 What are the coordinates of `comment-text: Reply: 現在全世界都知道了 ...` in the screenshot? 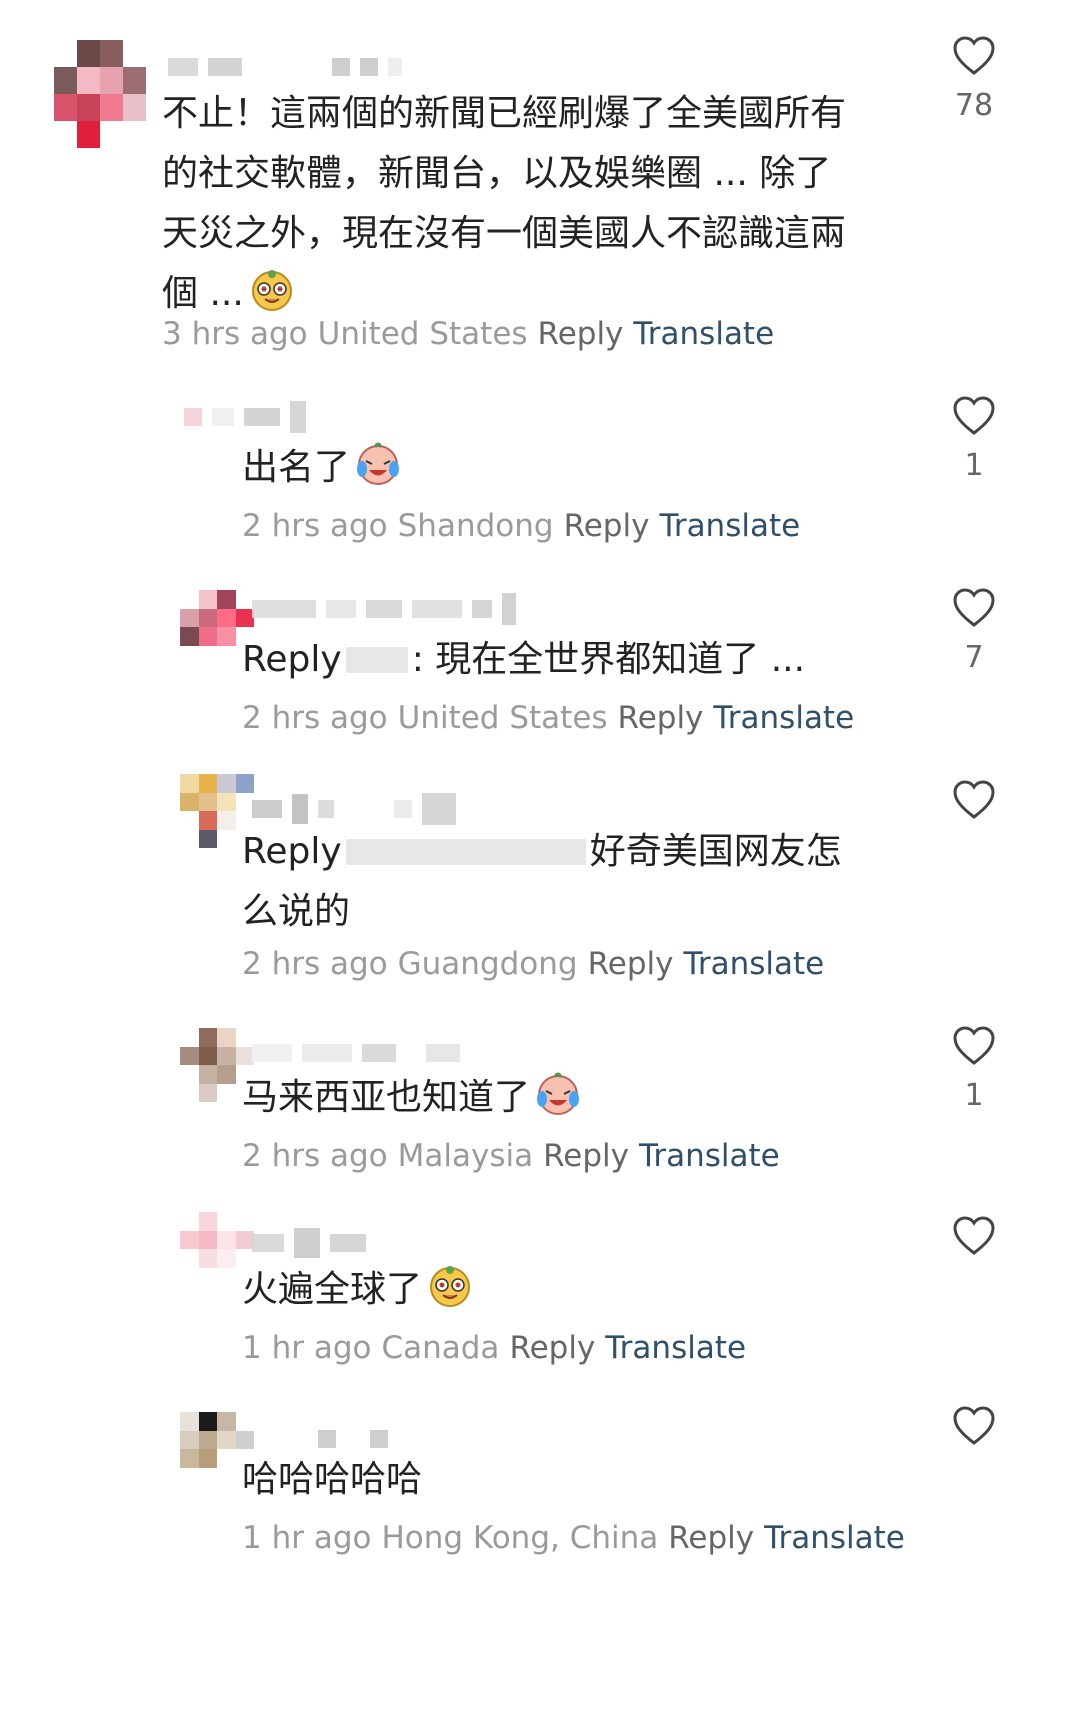 It's located at (524, 659).